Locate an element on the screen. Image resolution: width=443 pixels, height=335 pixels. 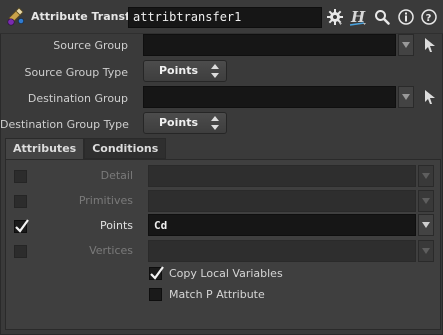
copy-local-variables-label: Copy Local Variables is located at coordinates (226, 273).